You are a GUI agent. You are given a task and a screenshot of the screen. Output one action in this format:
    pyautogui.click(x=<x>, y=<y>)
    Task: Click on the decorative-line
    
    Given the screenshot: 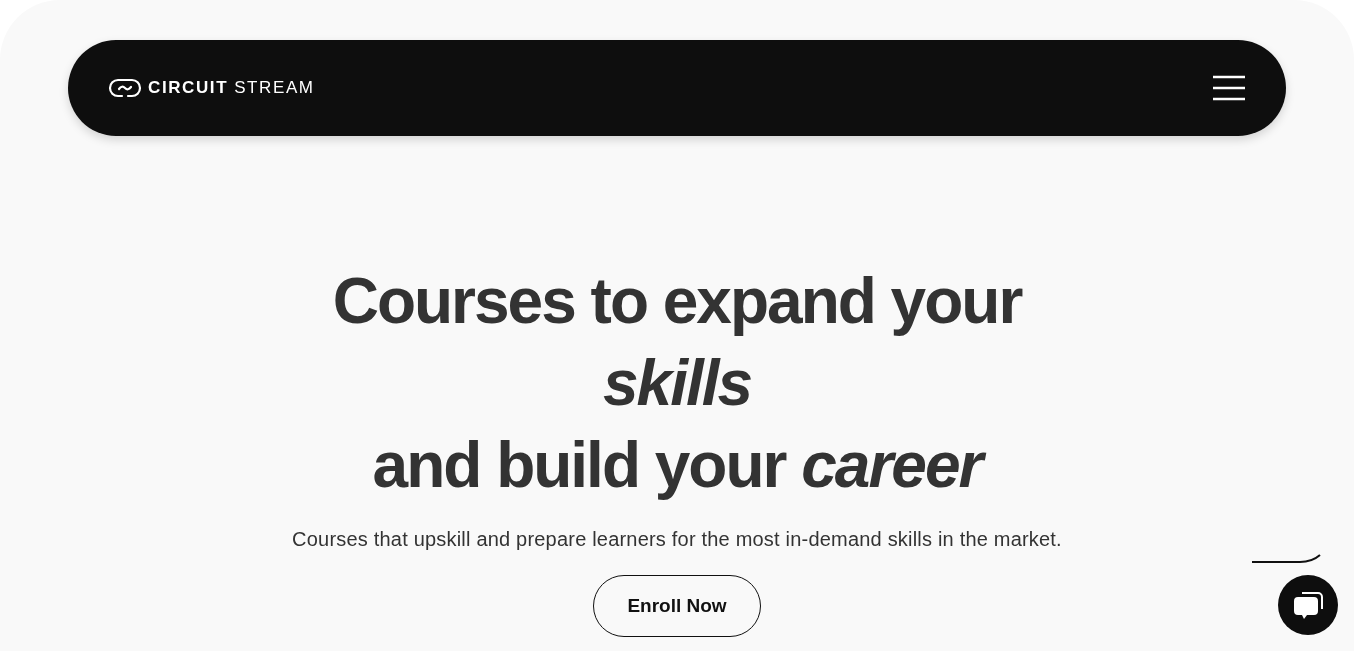 What is the action you would take?
    pyautogui.click(x=1287, y=559)
    